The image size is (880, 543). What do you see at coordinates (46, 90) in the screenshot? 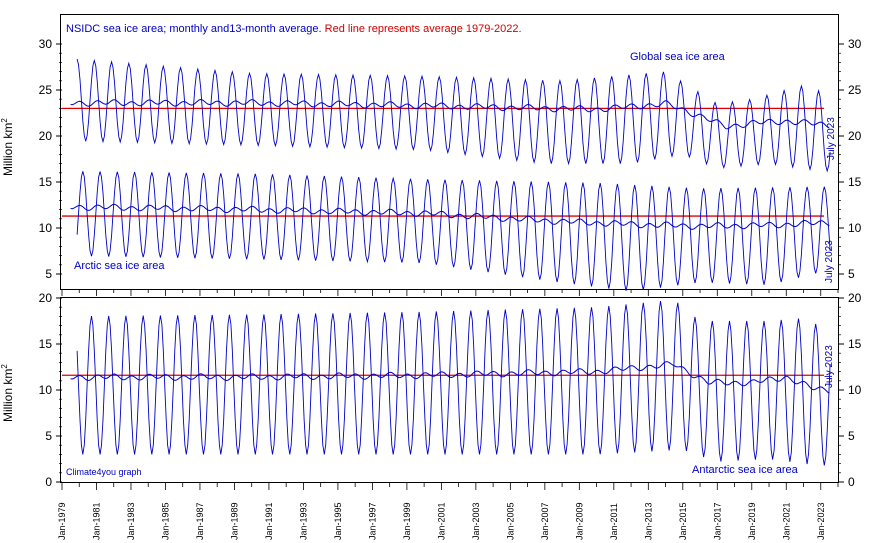
I see `upper-ytick-label-left: 25` at bounding box center [46, 90].